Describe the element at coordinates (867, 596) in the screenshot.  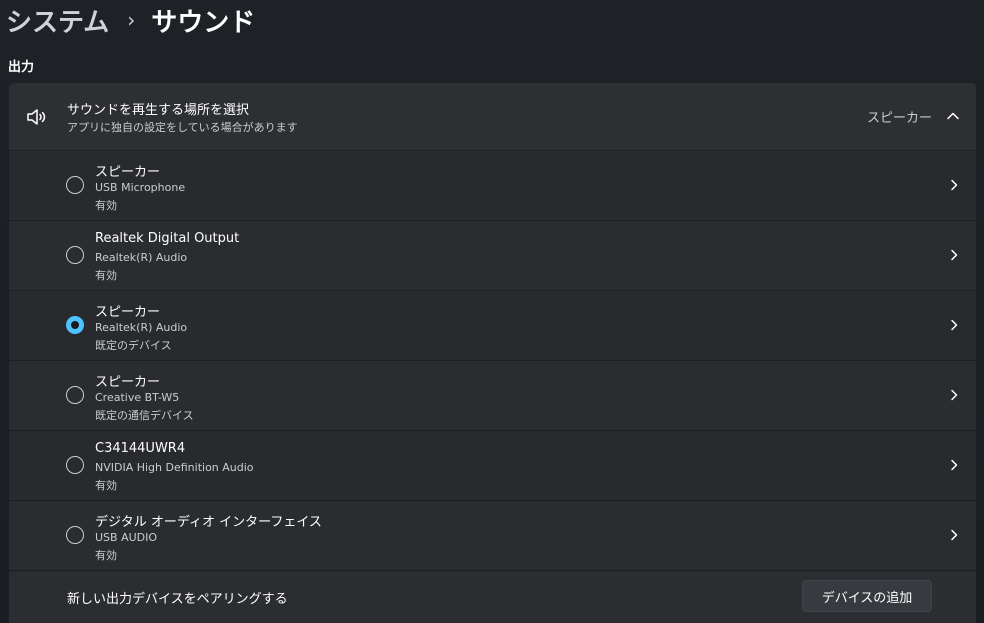
I see `add-device-button: デバイスの追加` at that location.